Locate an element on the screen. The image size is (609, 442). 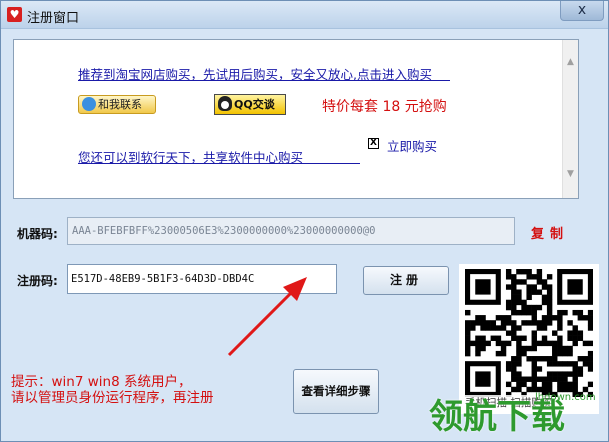
watermark-brand: 领航下载 is located at coordinates (497, 417).